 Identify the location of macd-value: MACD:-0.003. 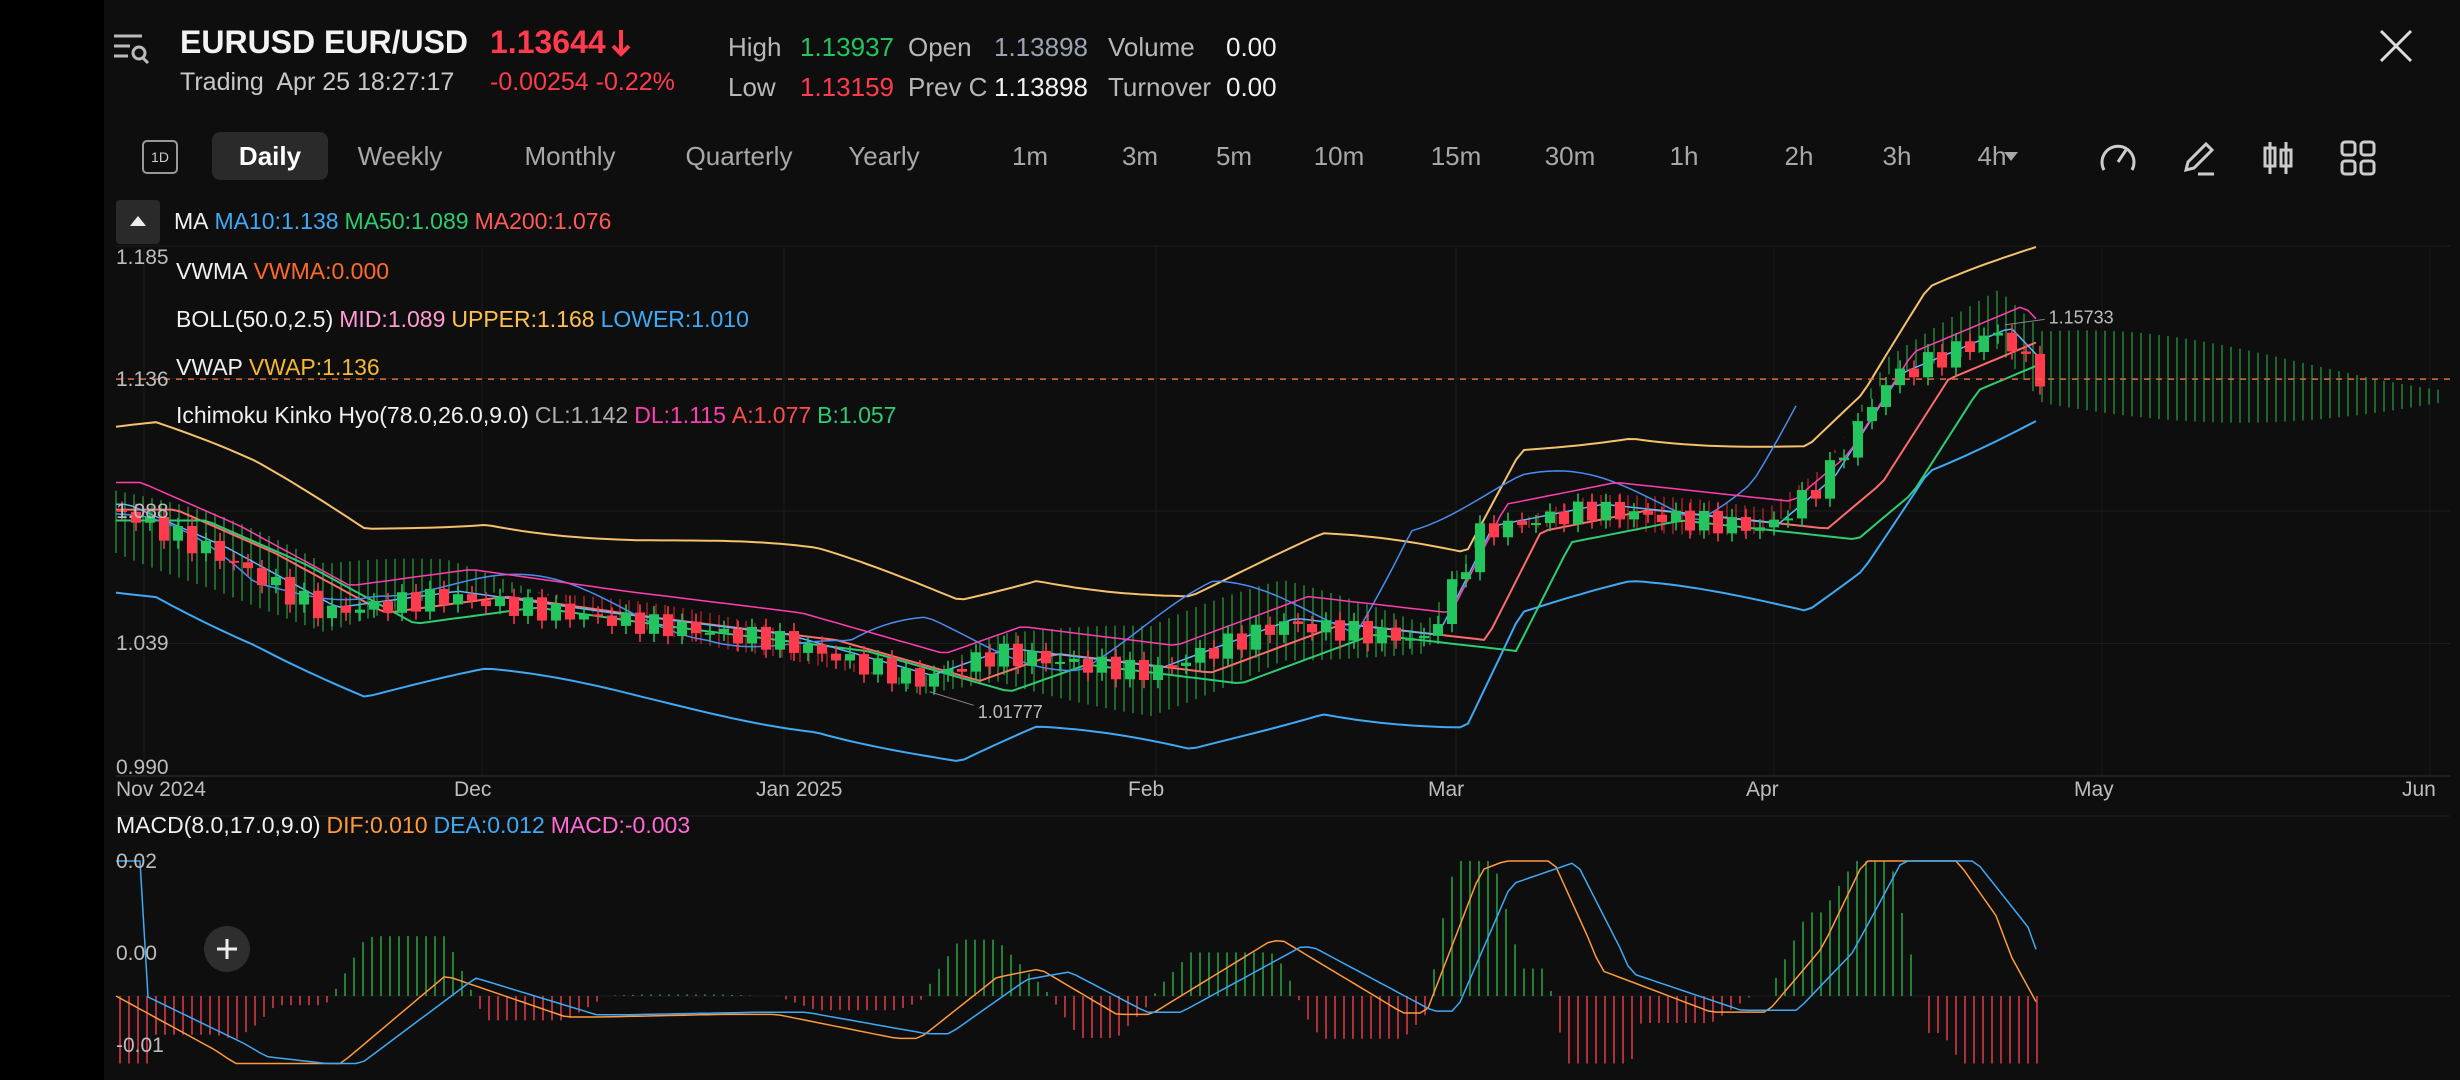
(620, 825).